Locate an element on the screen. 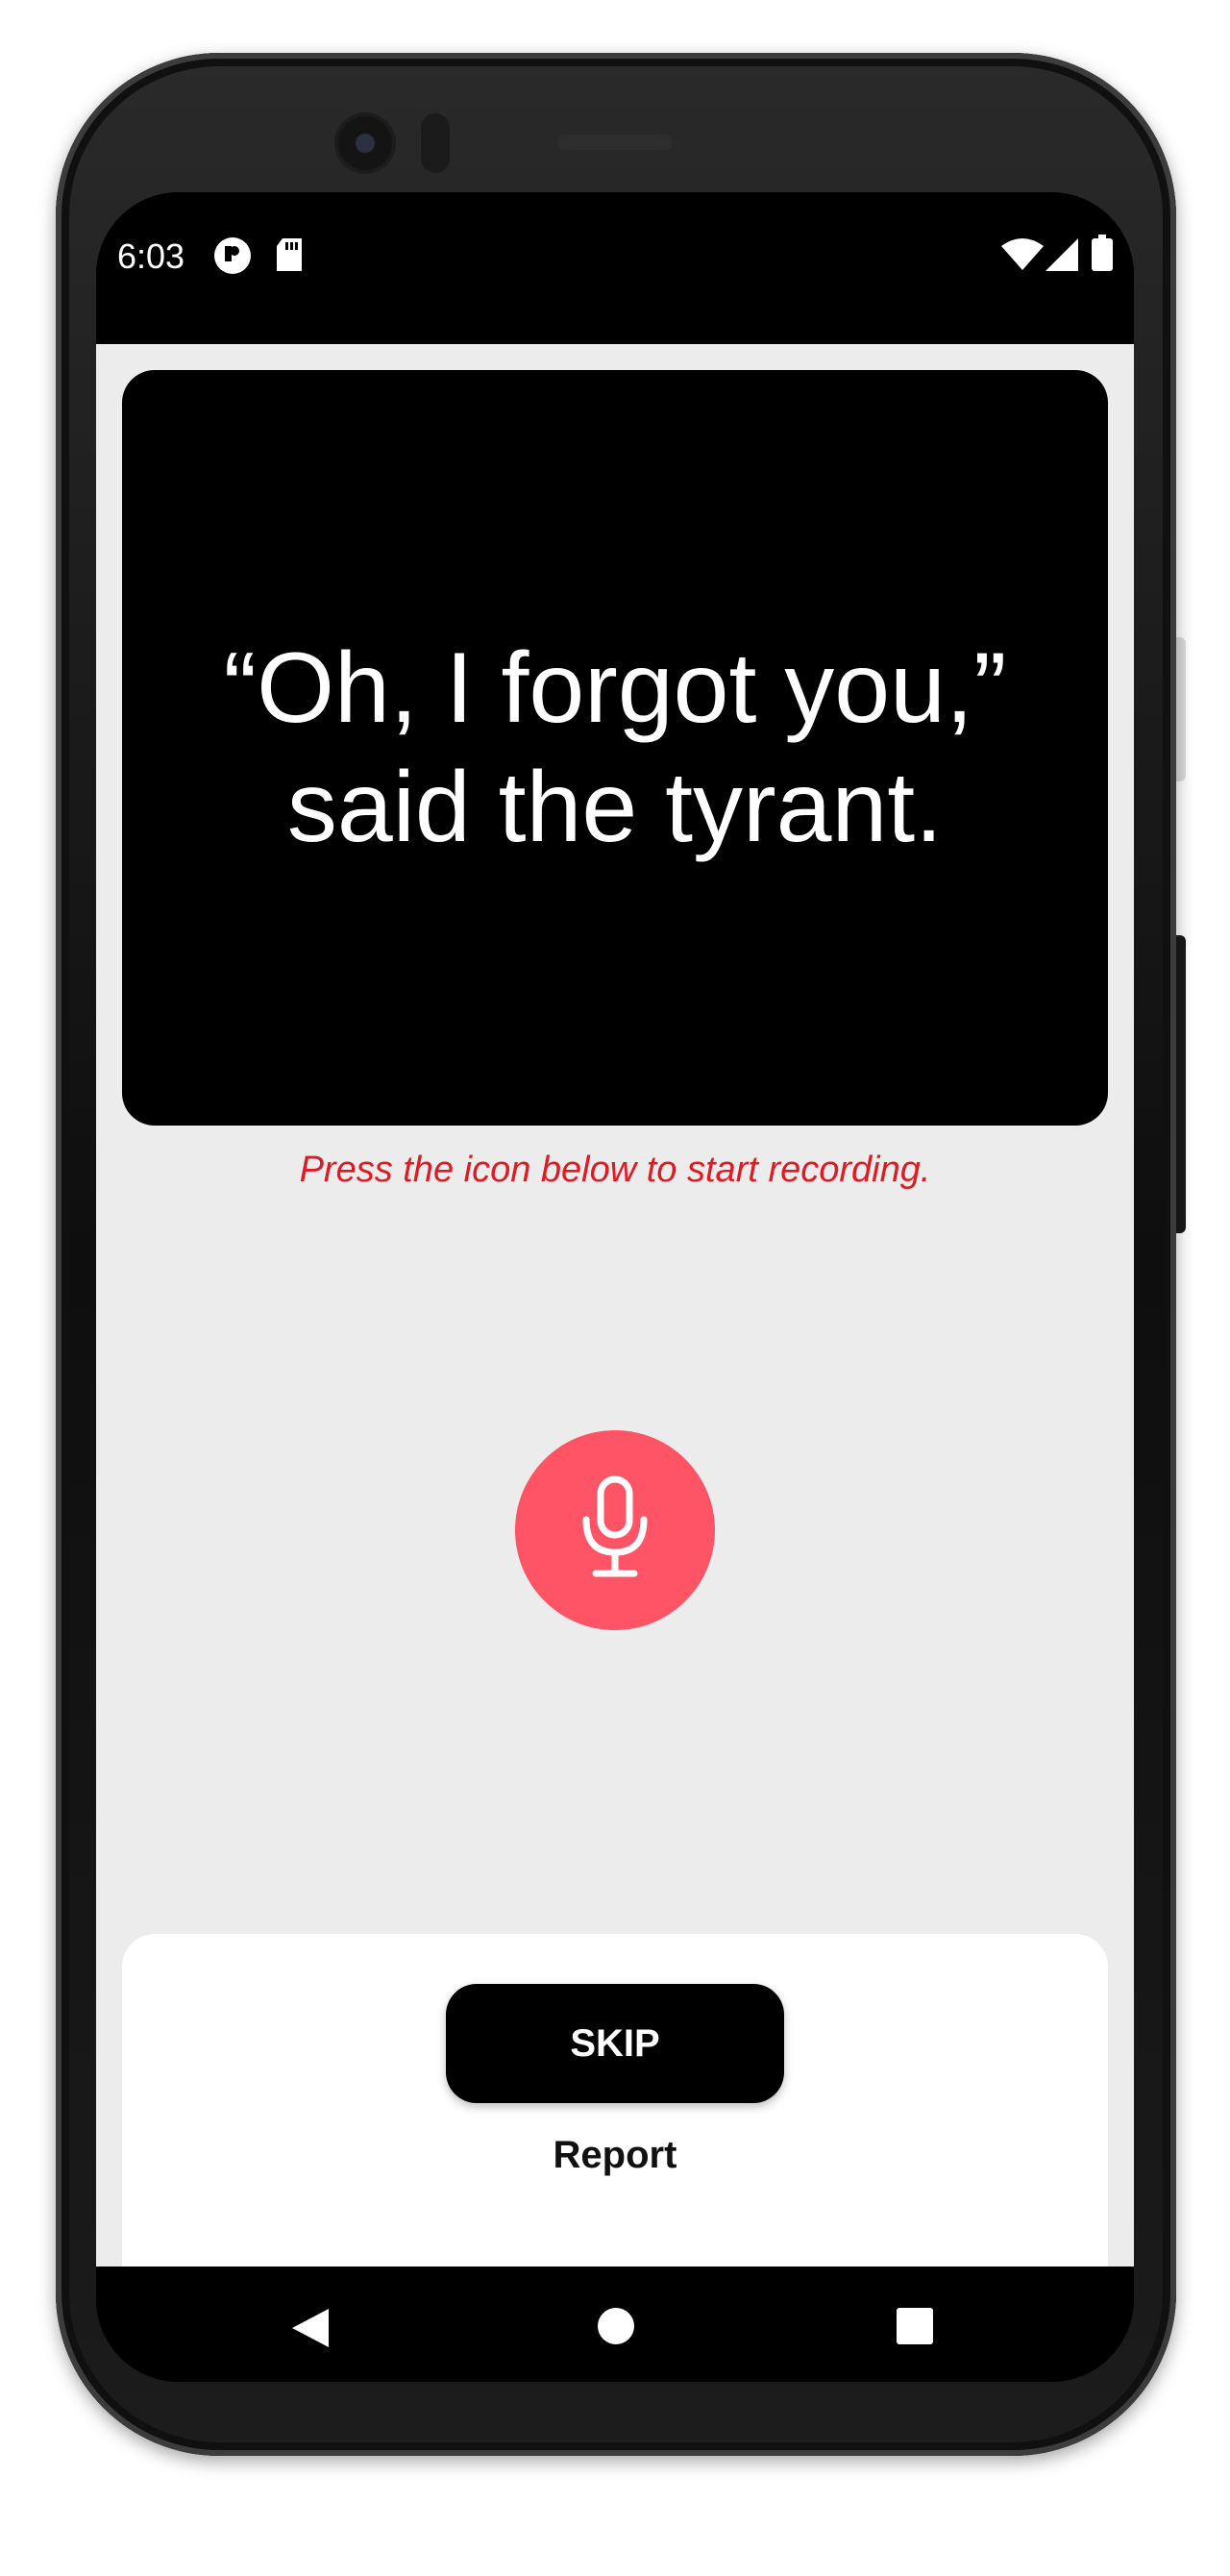 Image resolution: width=1230 pixels, height=2576 pixels. report-link: Report is located at coordinates (615, 2155).